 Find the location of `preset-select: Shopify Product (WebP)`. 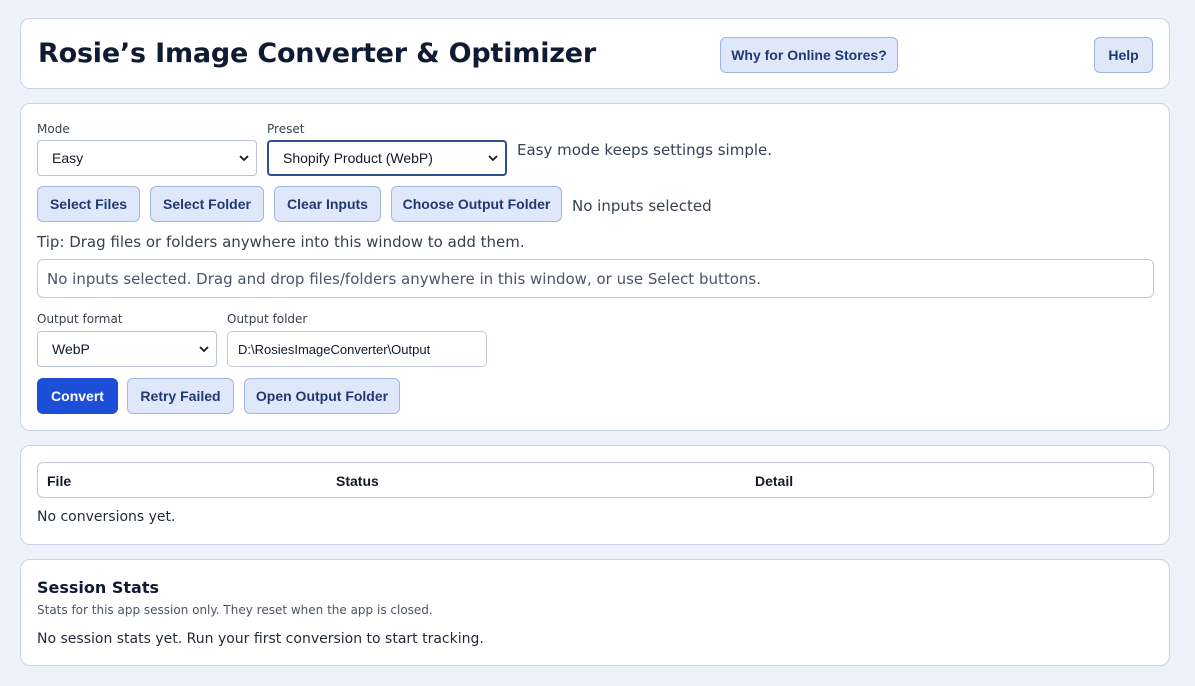

preset-select: Shopify Product (WebP) is located at coordinates (387, 158).